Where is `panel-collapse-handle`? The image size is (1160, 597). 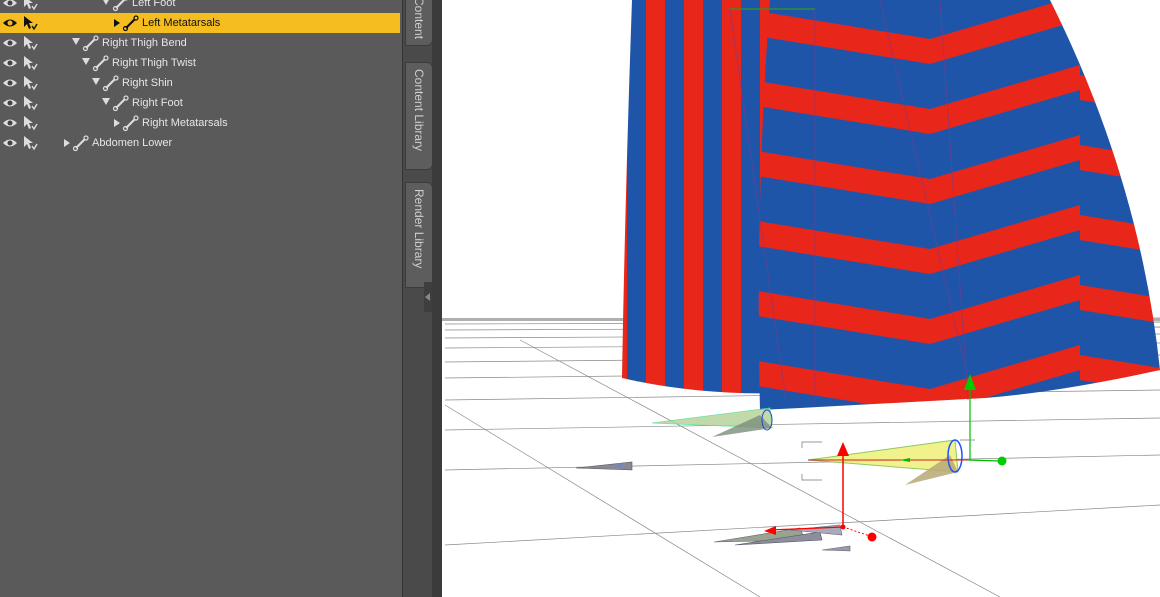 panel-collapse-handle is located at coordinates (428, 297).